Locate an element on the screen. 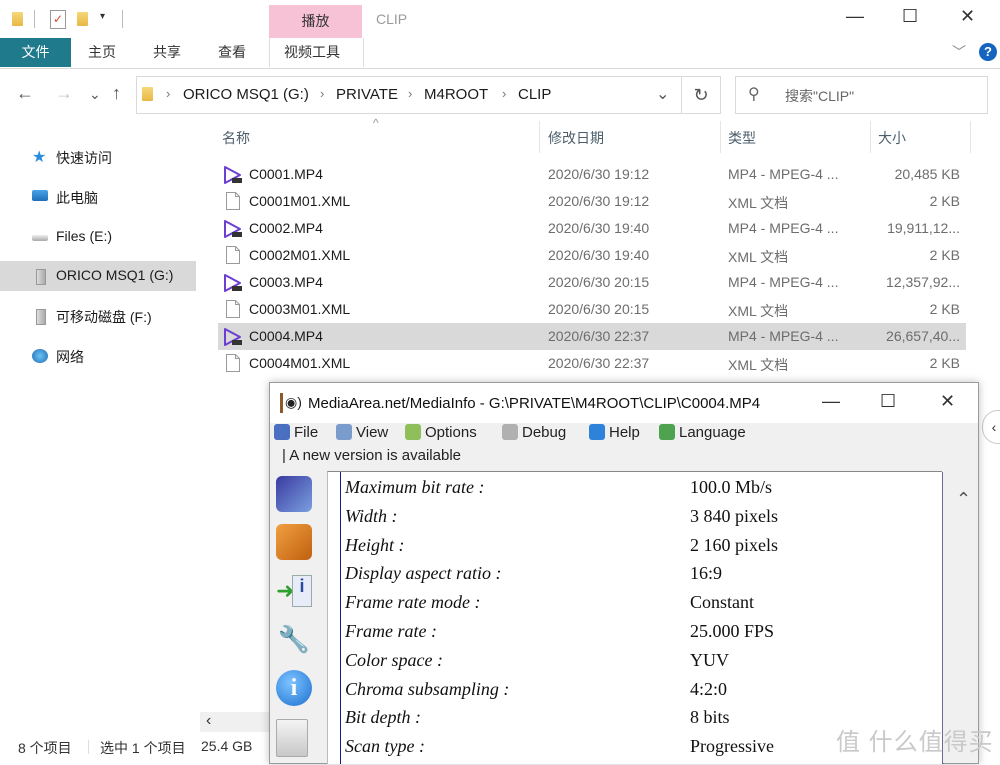 The height and width of the screenshot is (765, 1000). menu-help: Help is located at coordinates (614, 432).